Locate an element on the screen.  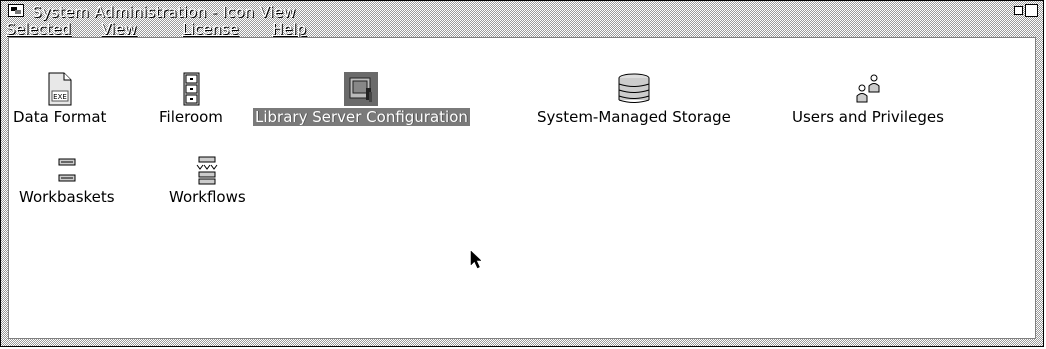
icon-label-selected: Library Server Configuration is located at coordinates (361, 117).